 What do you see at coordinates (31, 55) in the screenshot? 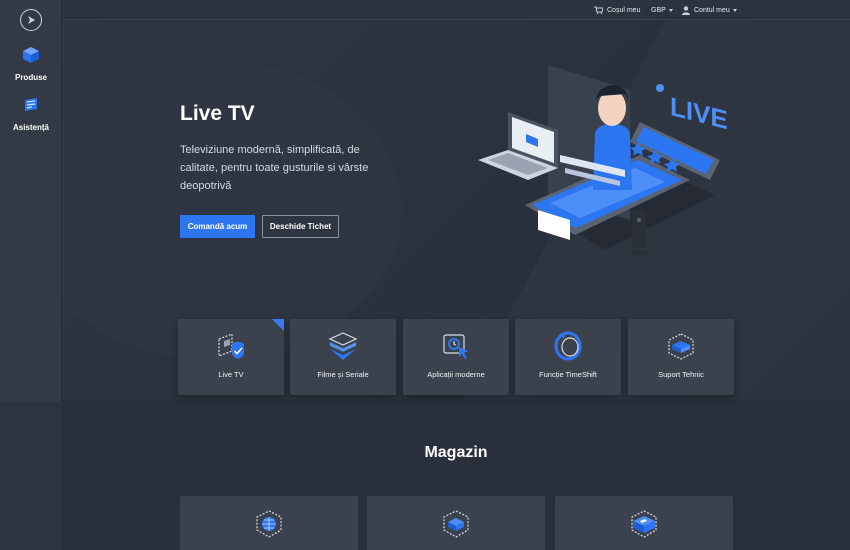
I see `box-icon` at bounding box center [31, 55].